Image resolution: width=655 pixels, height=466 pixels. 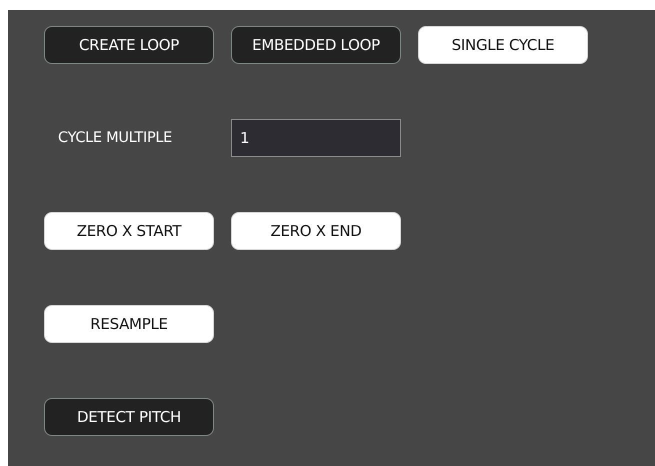 I want to click on toggle-button: EMBEDDED LOOP, so click(x=316, y=45).